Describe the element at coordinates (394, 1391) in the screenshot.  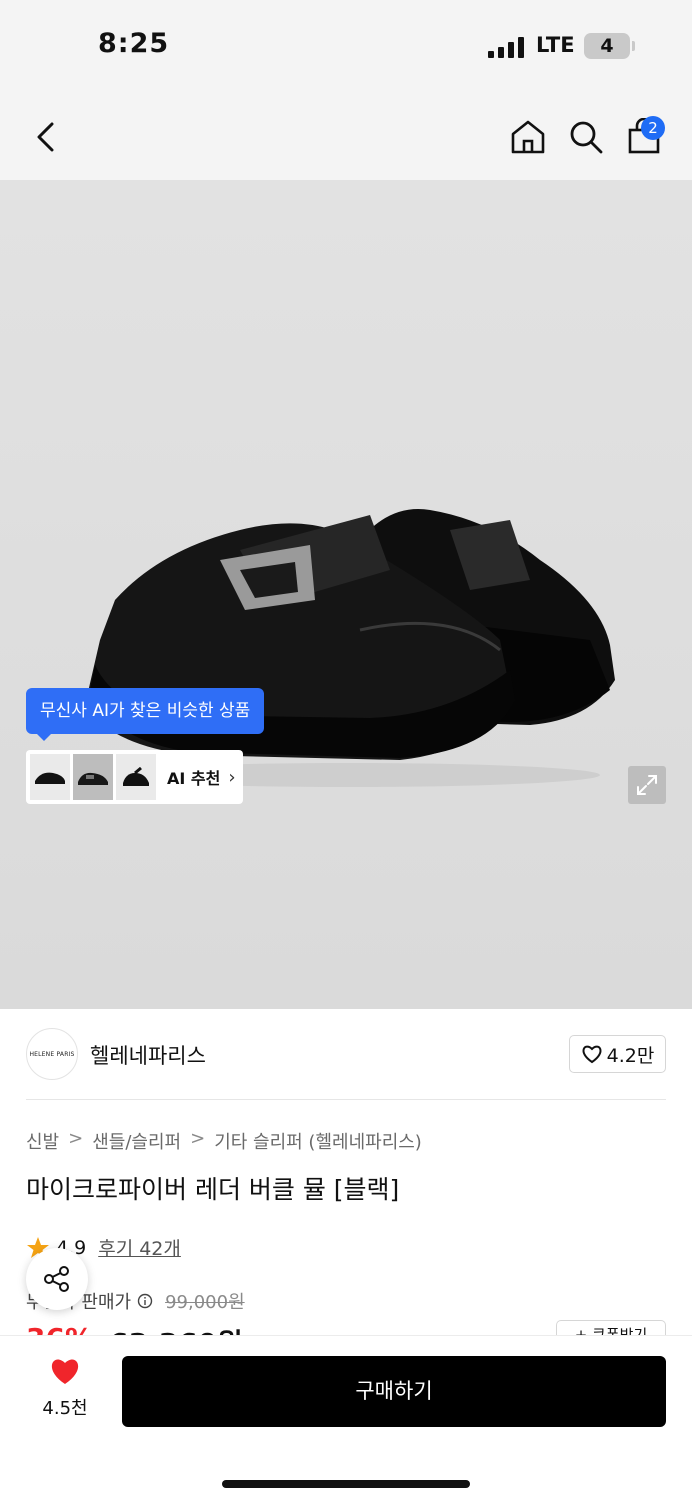
I see `buy-button: 구매하기` at that location.